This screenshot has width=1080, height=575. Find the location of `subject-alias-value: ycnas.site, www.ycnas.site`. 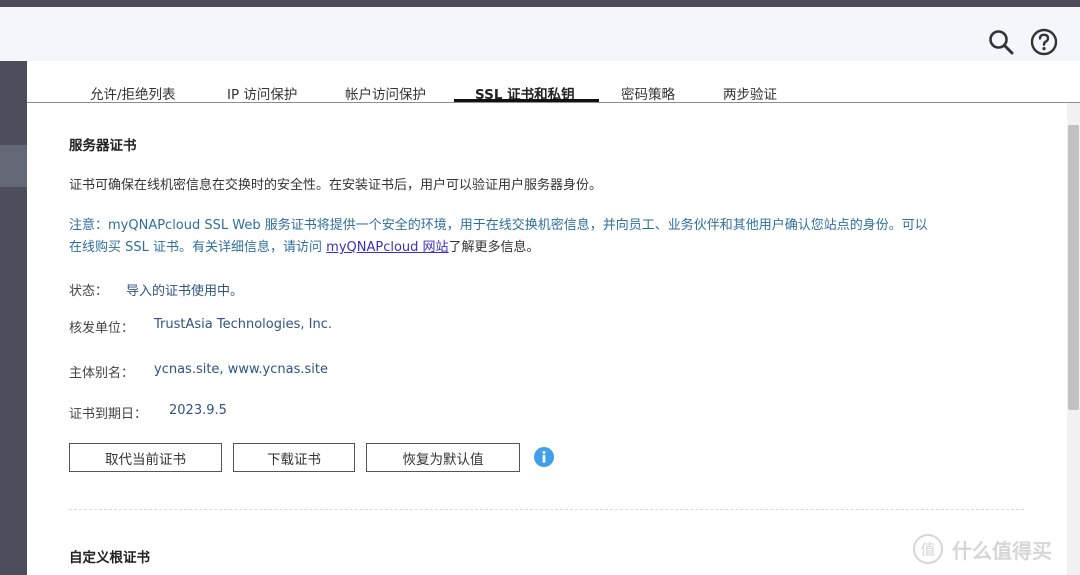

subject-alias-value: ycnas.site, www.ycnas.site is located at coordinates (241, 369).